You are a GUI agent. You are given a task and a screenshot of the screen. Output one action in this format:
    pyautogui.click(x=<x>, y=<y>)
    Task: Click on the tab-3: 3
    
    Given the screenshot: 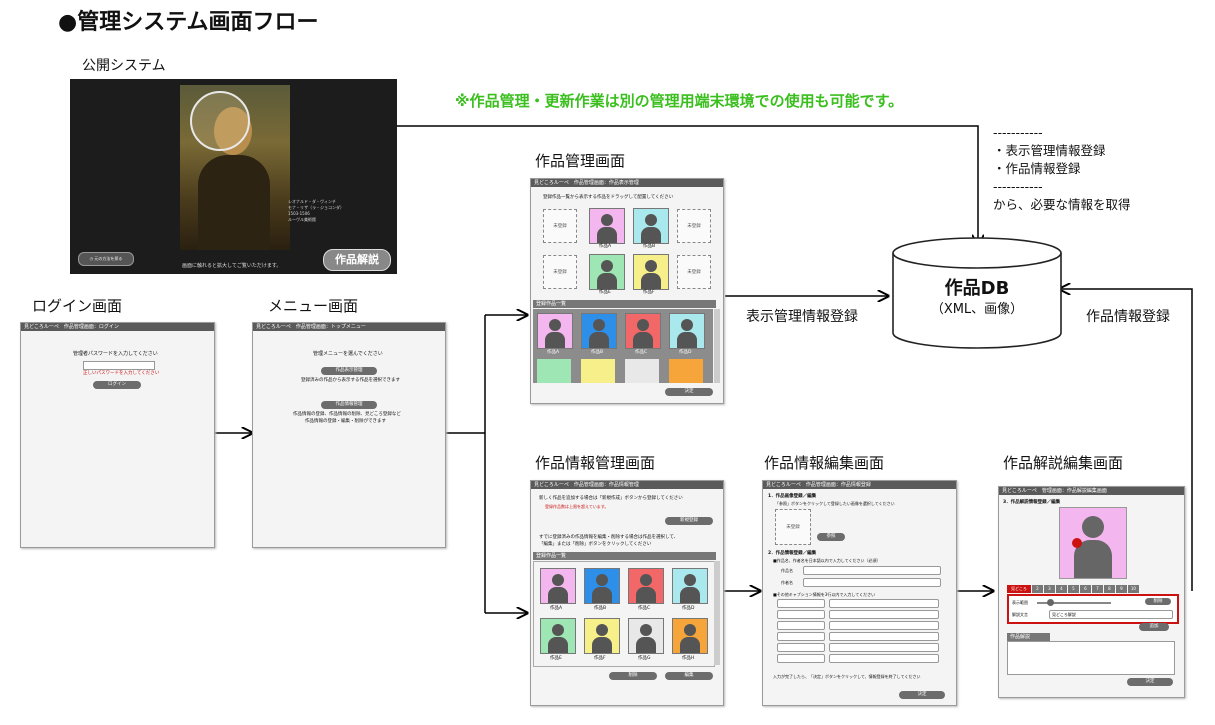 What is the action you would take?
    pyautogui.click(x=1049, y=589)
    